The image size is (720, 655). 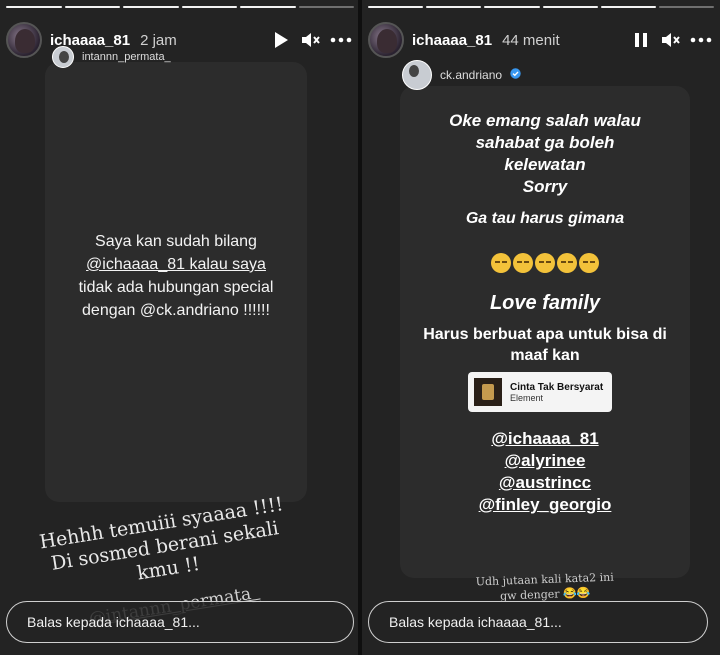 What do you see at coordinates (488, 392) in the screenshot?
I see `album-art` at bounding box center [488, 392].